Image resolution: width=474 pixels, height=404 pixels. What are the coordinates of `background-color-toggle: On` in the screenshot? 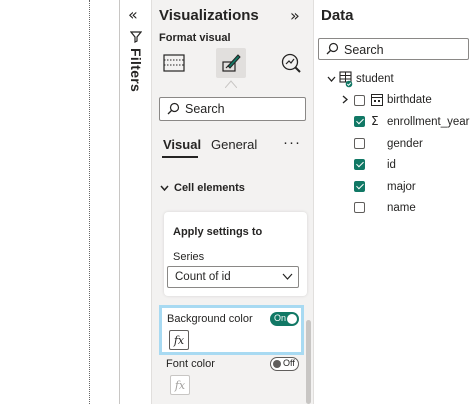 It's located at (284, 319).